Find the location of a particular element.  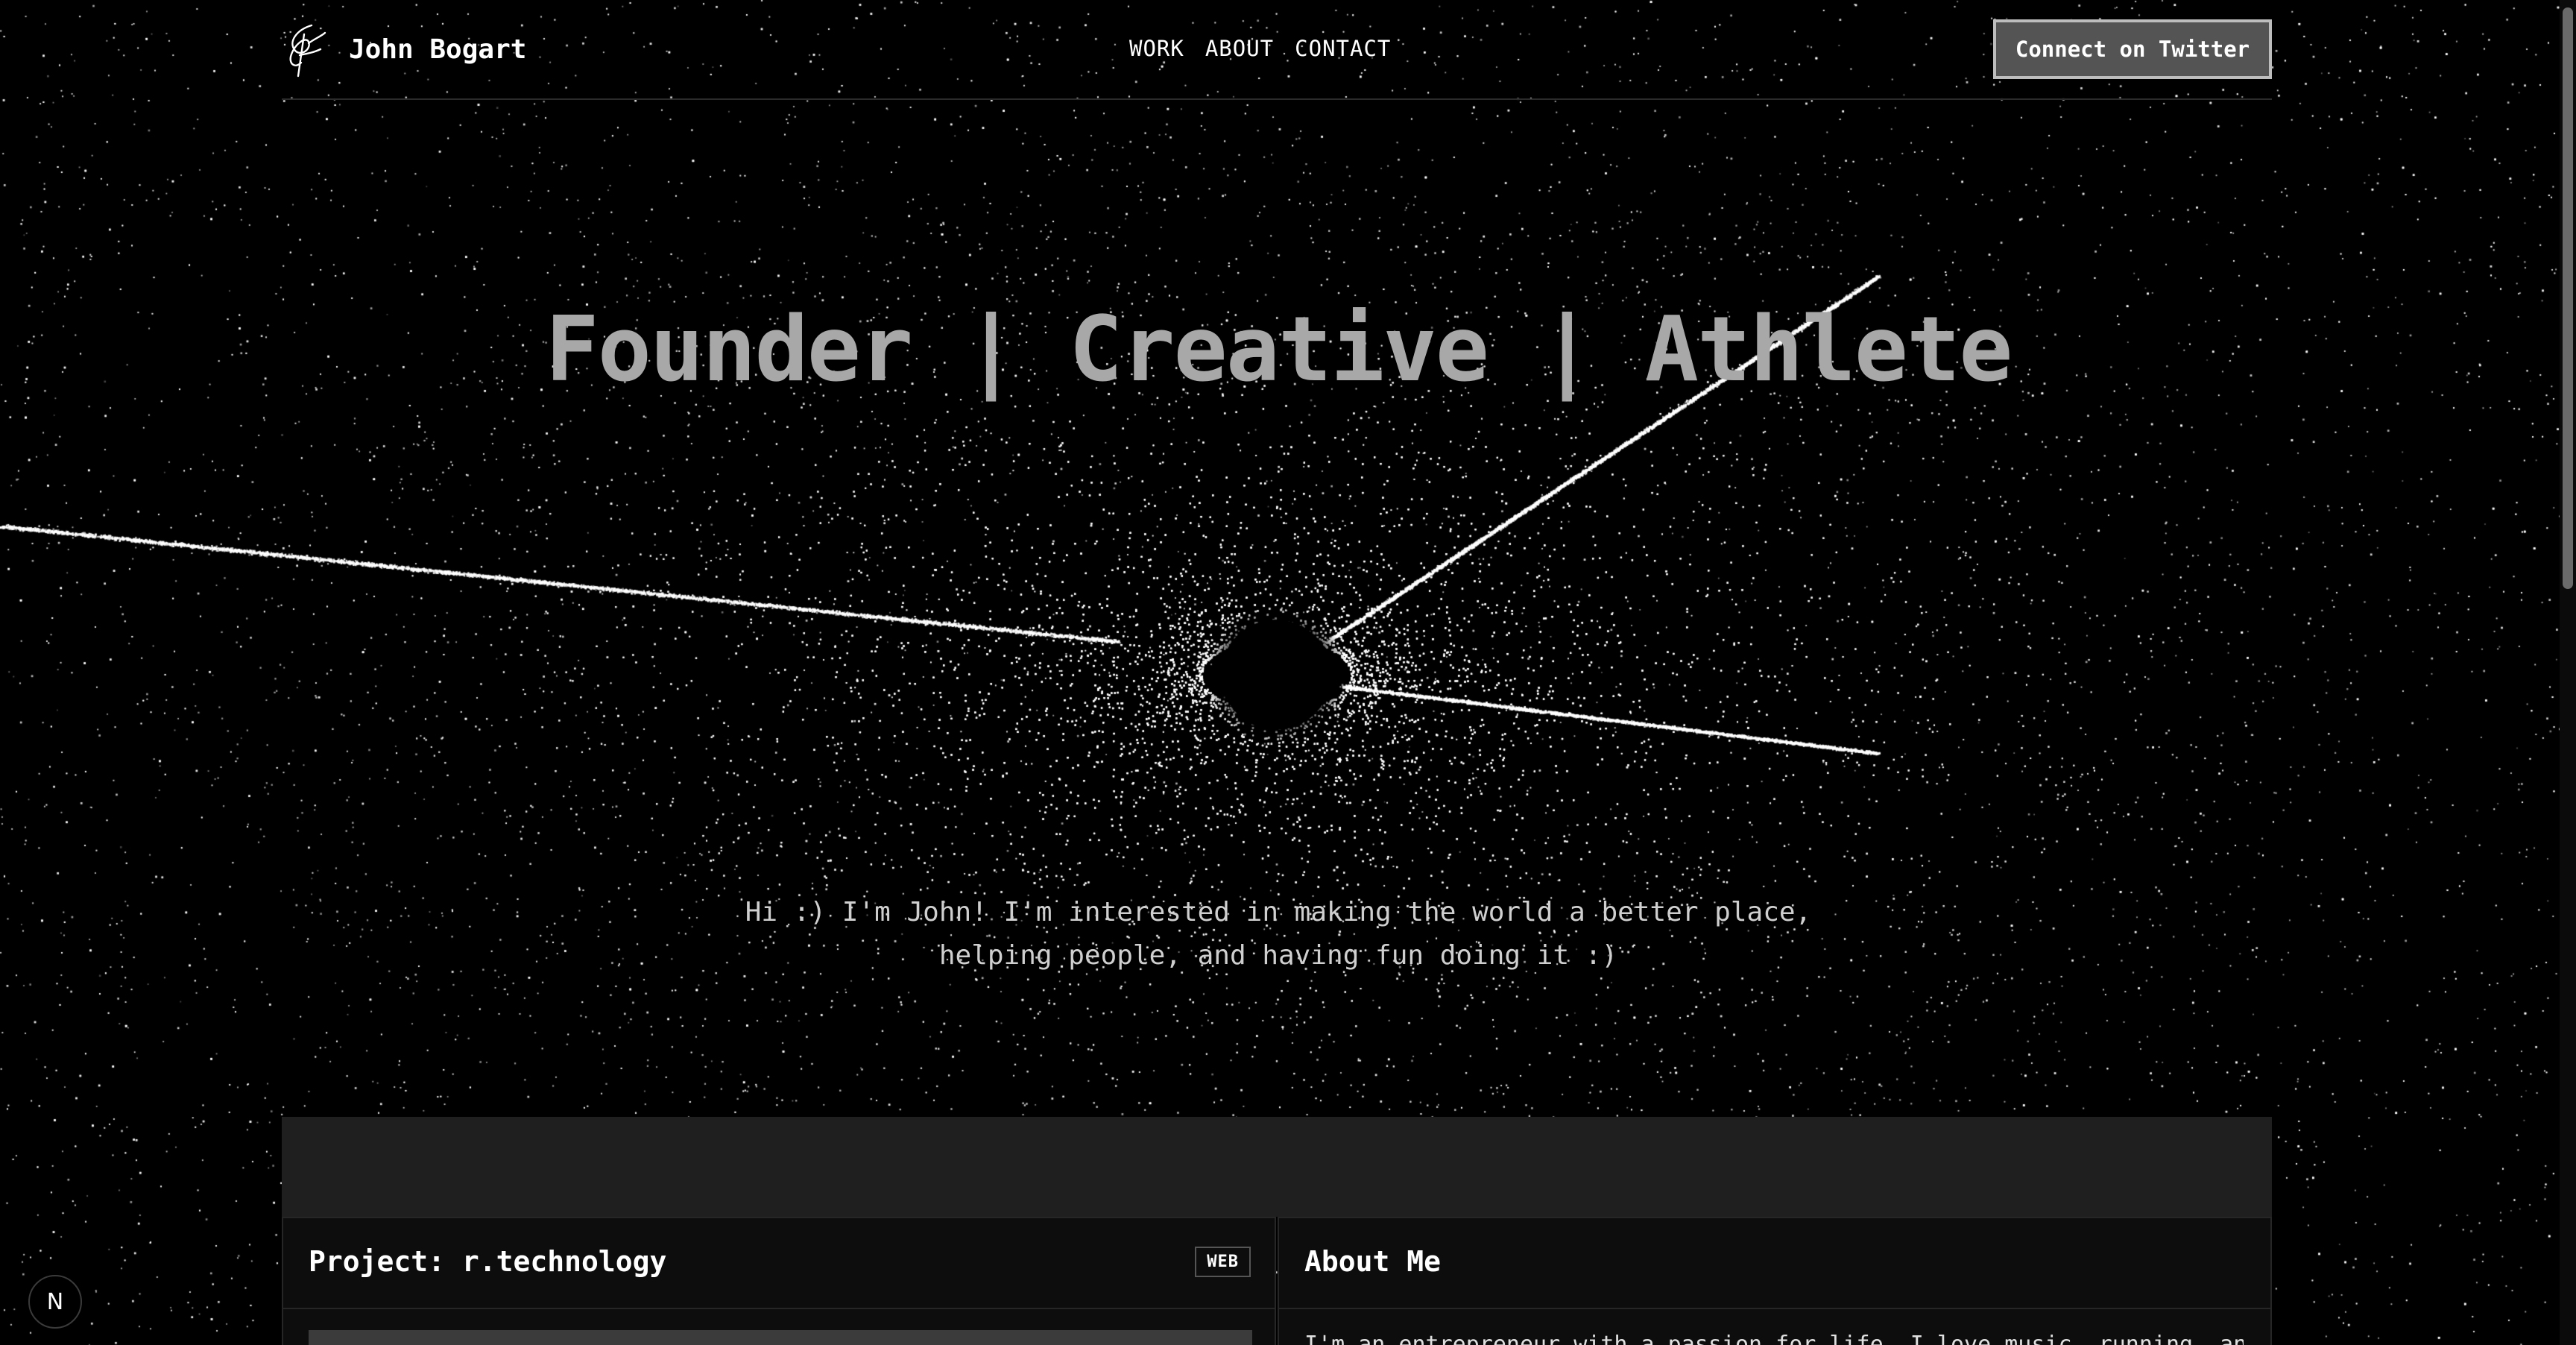

logo: John Bogart is located at coordinates (404, 49).